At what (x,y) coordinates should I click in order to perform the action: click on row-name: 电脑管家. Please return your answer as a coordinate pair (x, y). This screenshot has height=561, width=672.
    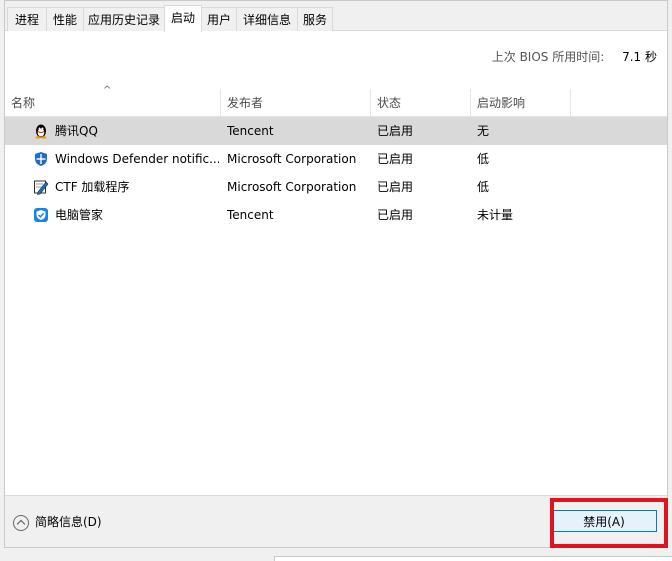
    Looking at the image, I should click on (79, 215).